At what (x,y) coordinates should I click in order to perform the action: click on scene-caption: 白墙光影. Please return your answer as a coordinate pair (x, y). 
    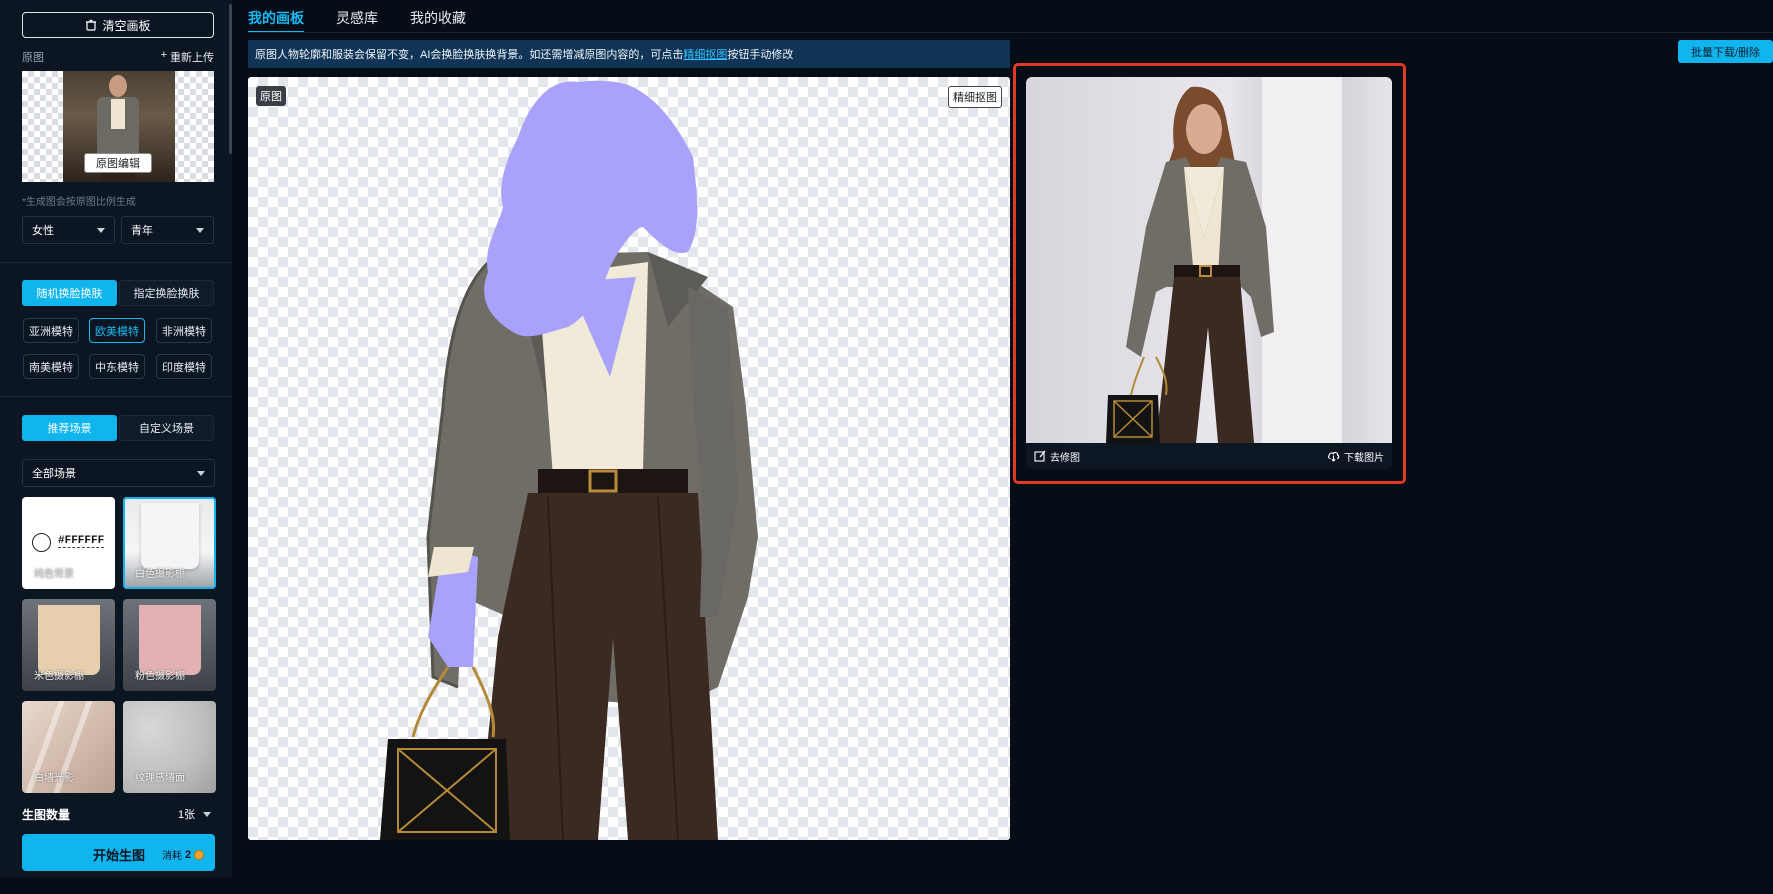
    Looking at the image, I should click on (54, 778).